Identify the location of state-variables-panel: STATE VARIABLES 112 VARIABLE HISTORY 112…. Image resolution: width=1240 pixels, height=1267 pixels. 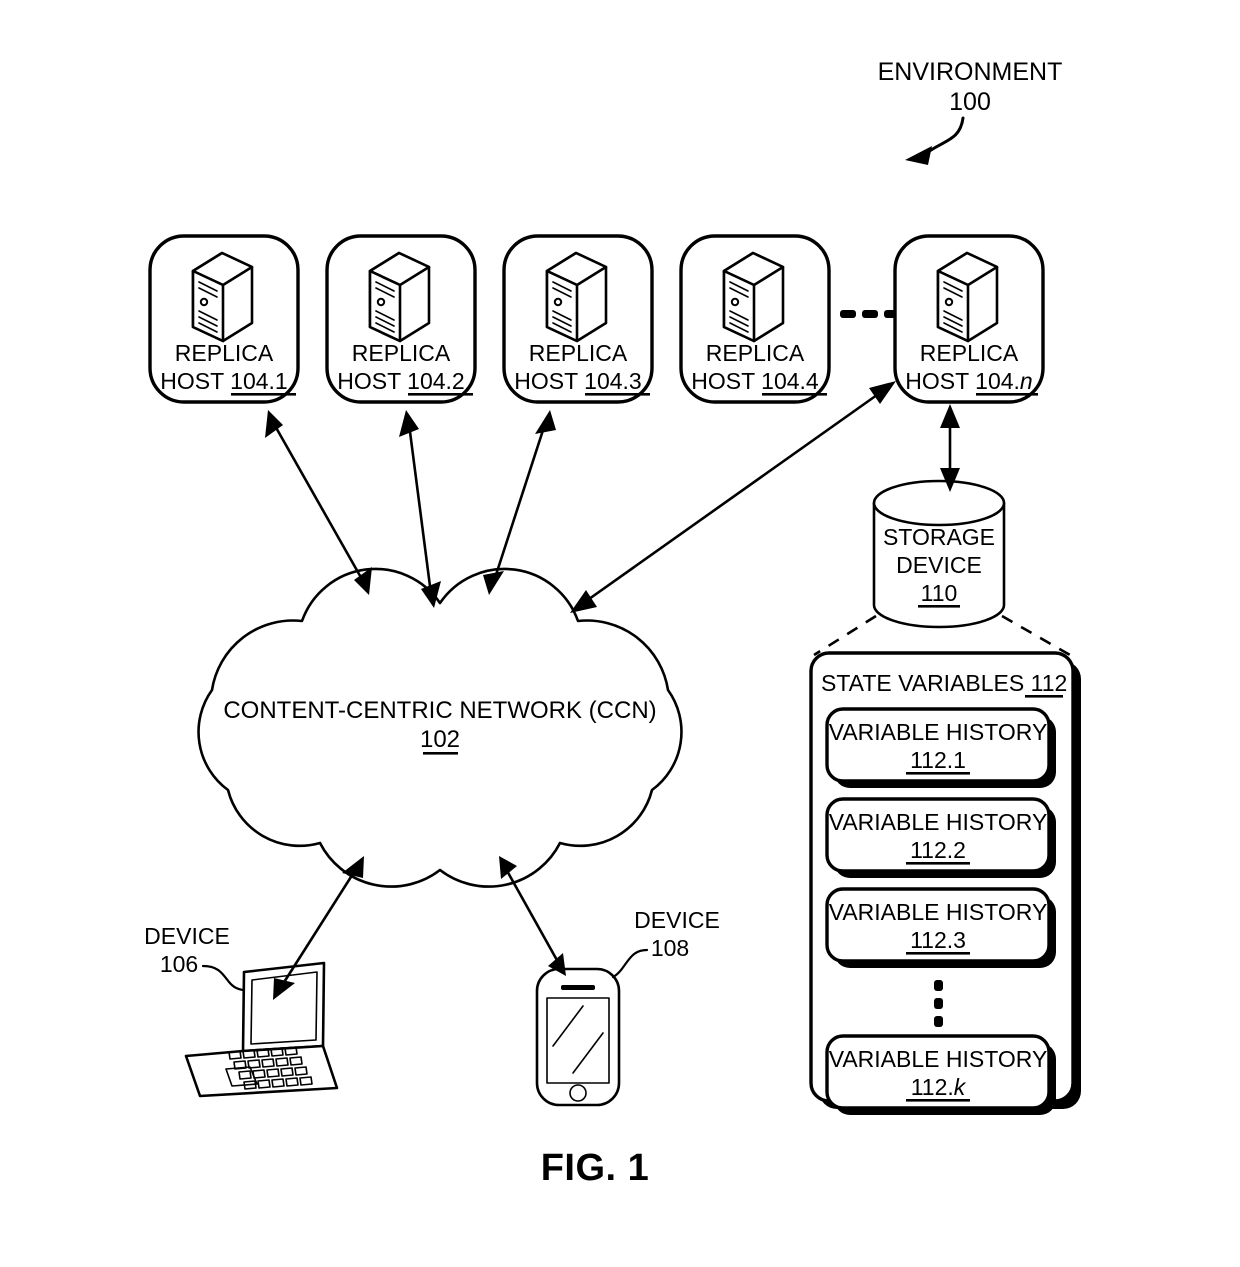
(945, 883).